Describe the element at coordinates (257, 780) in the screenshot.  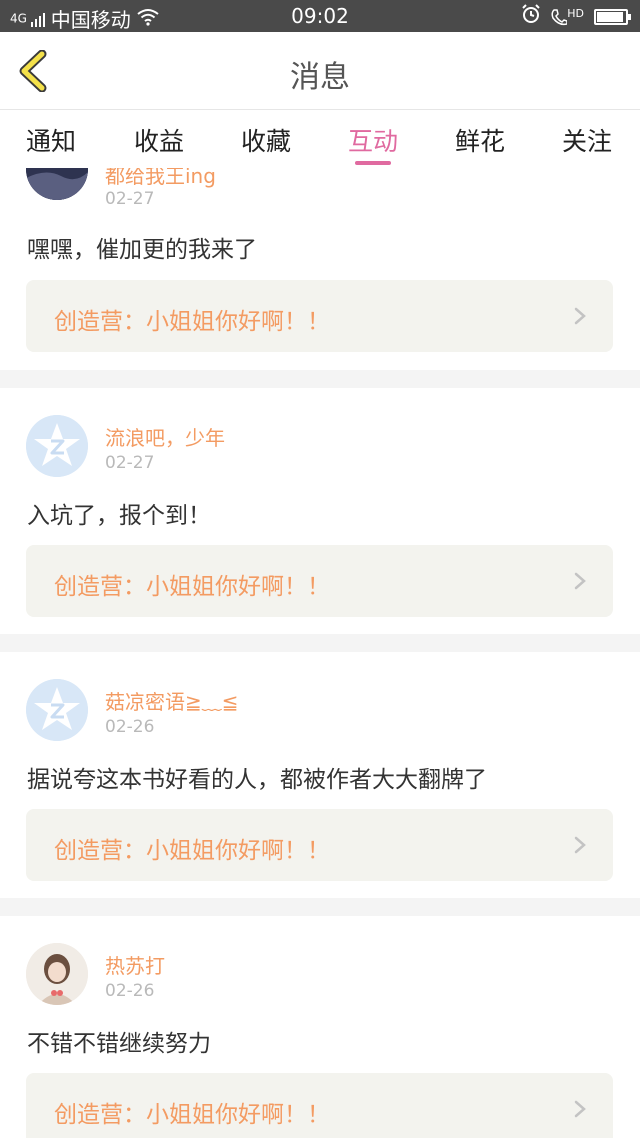
I see `comment-text: 据说夸这本书好看的人，都被作者大大翻牌了` at that location.